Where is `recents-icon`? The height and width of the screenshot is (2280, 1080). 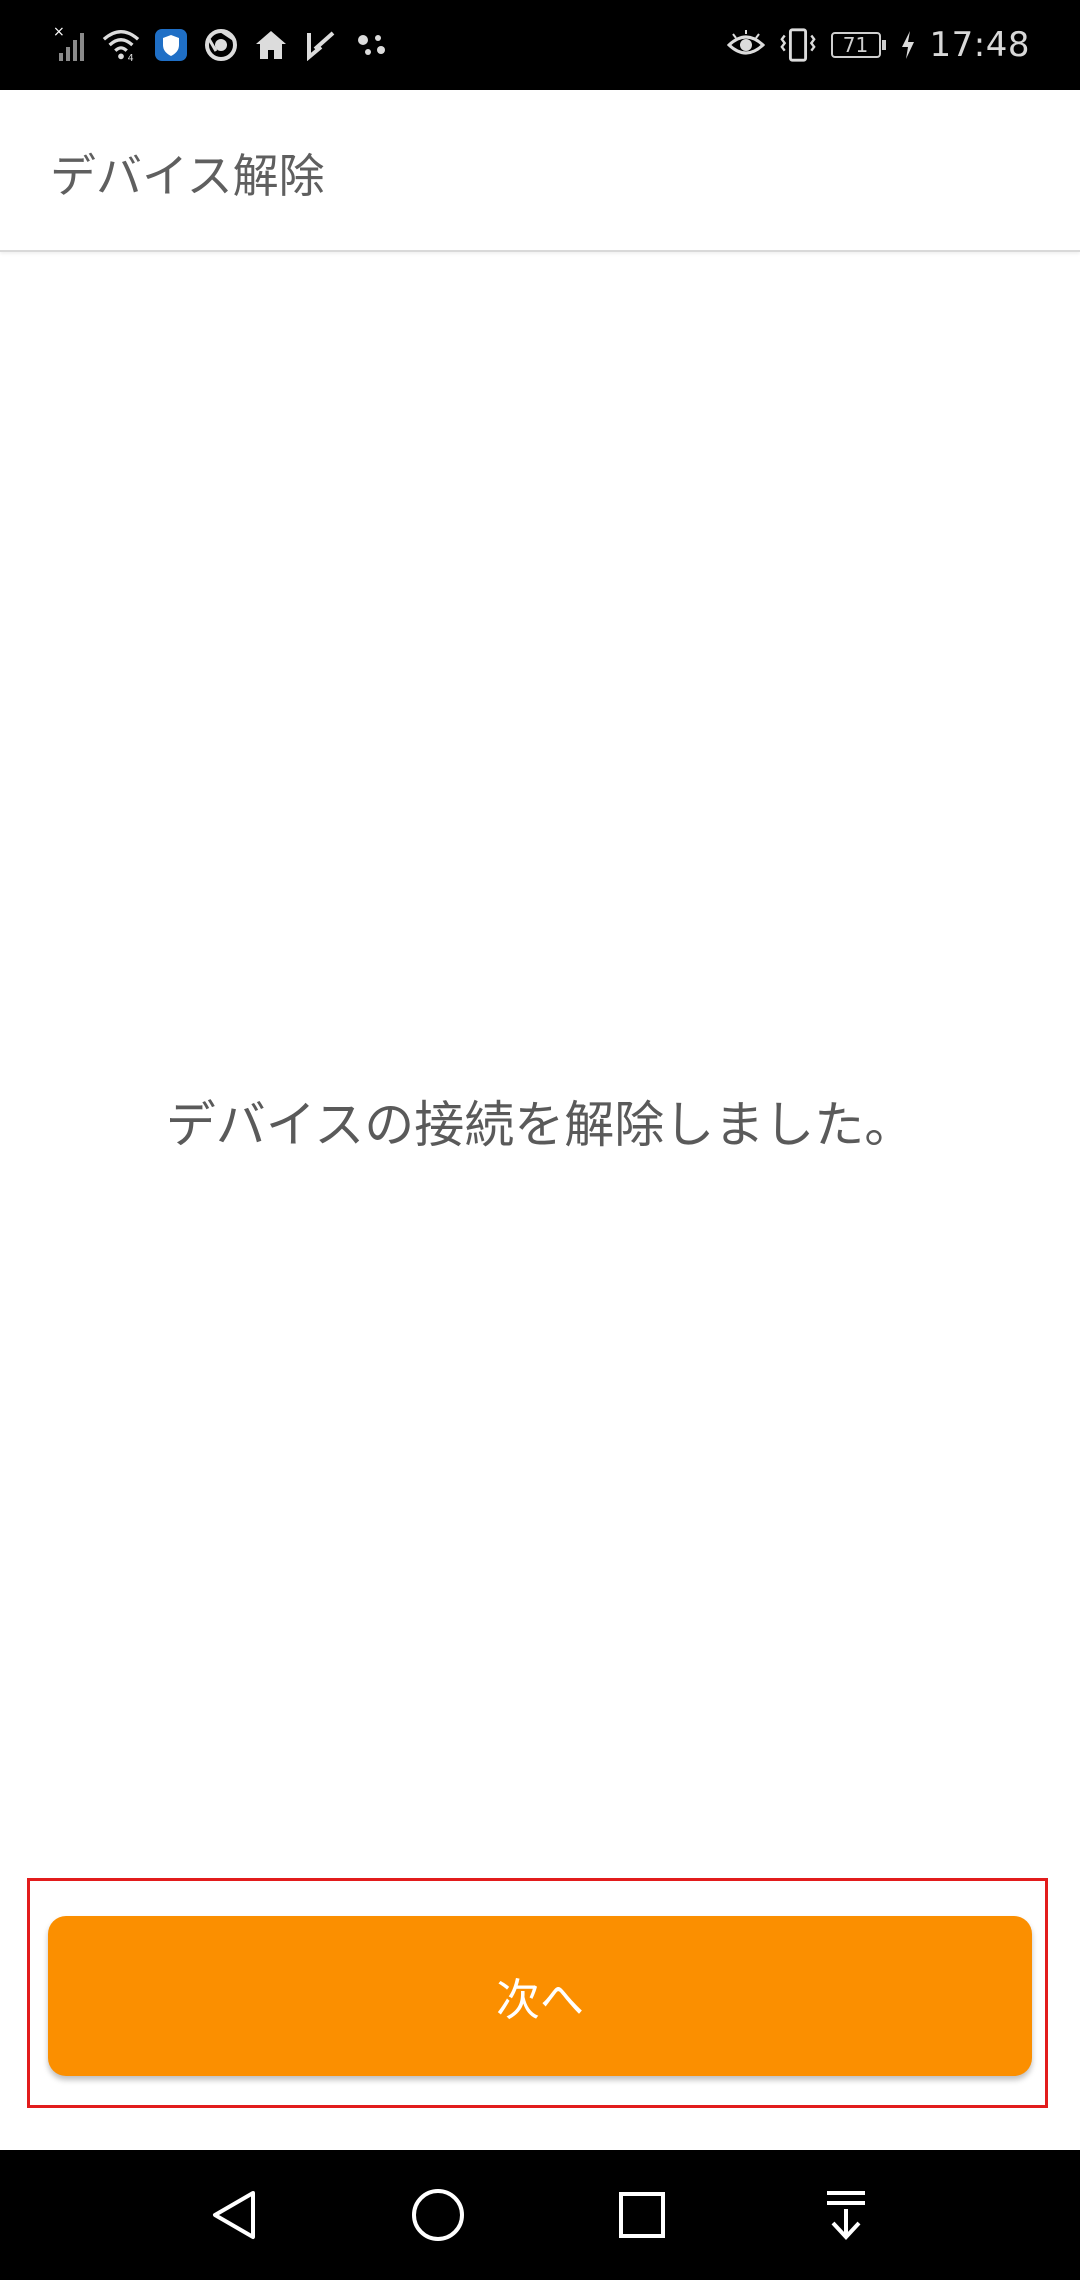 recents-icon is located at coordinates (642, 2215).